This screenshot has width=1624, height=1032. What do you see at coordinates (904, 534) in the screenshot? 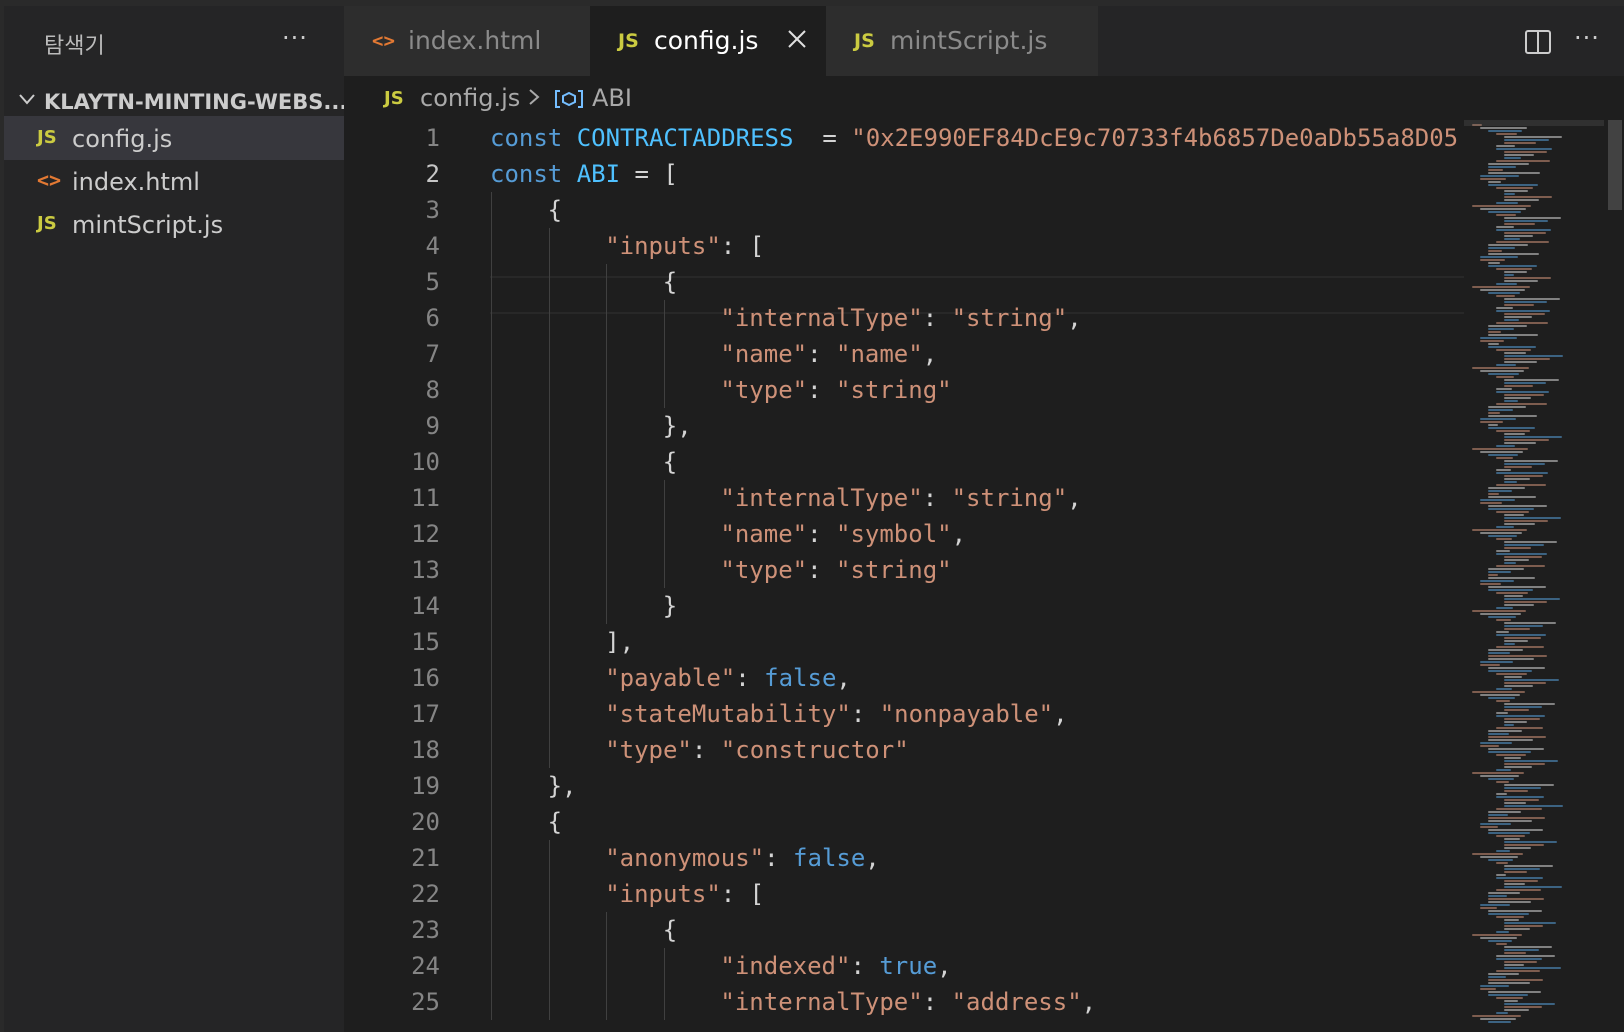
I see `code-line: 12 "name": "symbol",` at bounding box center [904, 534].